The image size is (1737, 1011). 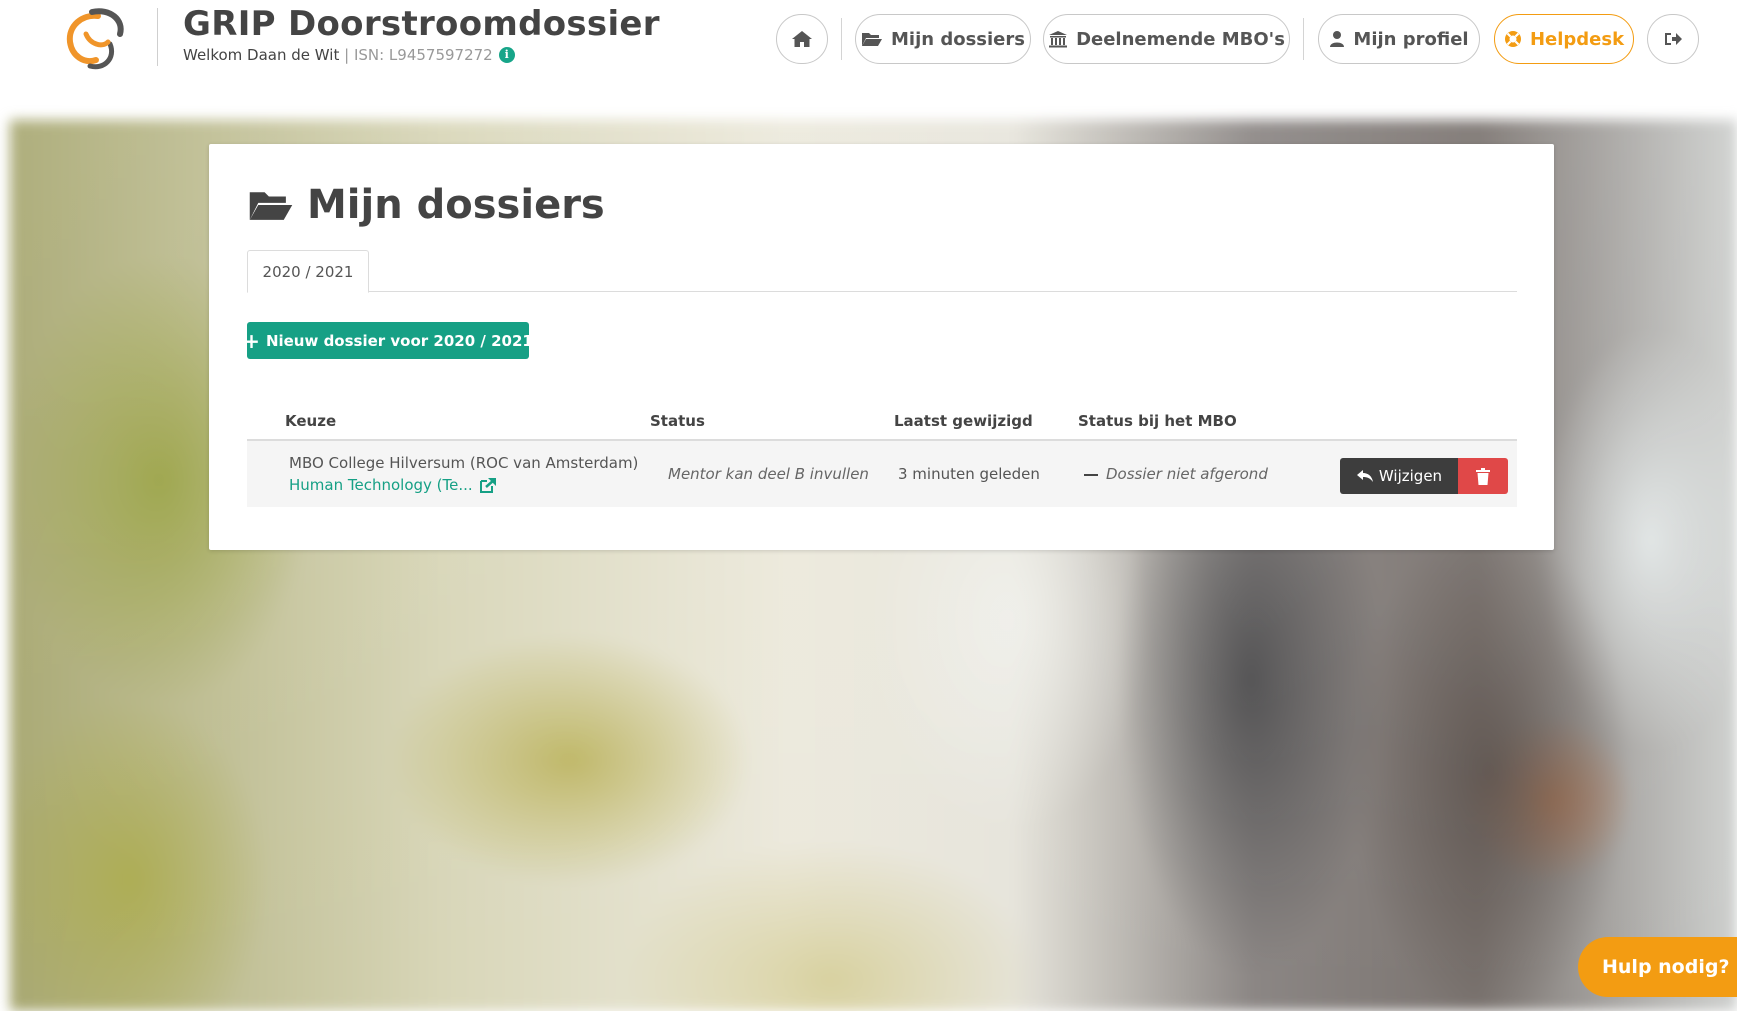 What do you see at coordinates (677, 421) in the screenshot?
I see `column-header-status: Status` at bounding box center [677, 421].